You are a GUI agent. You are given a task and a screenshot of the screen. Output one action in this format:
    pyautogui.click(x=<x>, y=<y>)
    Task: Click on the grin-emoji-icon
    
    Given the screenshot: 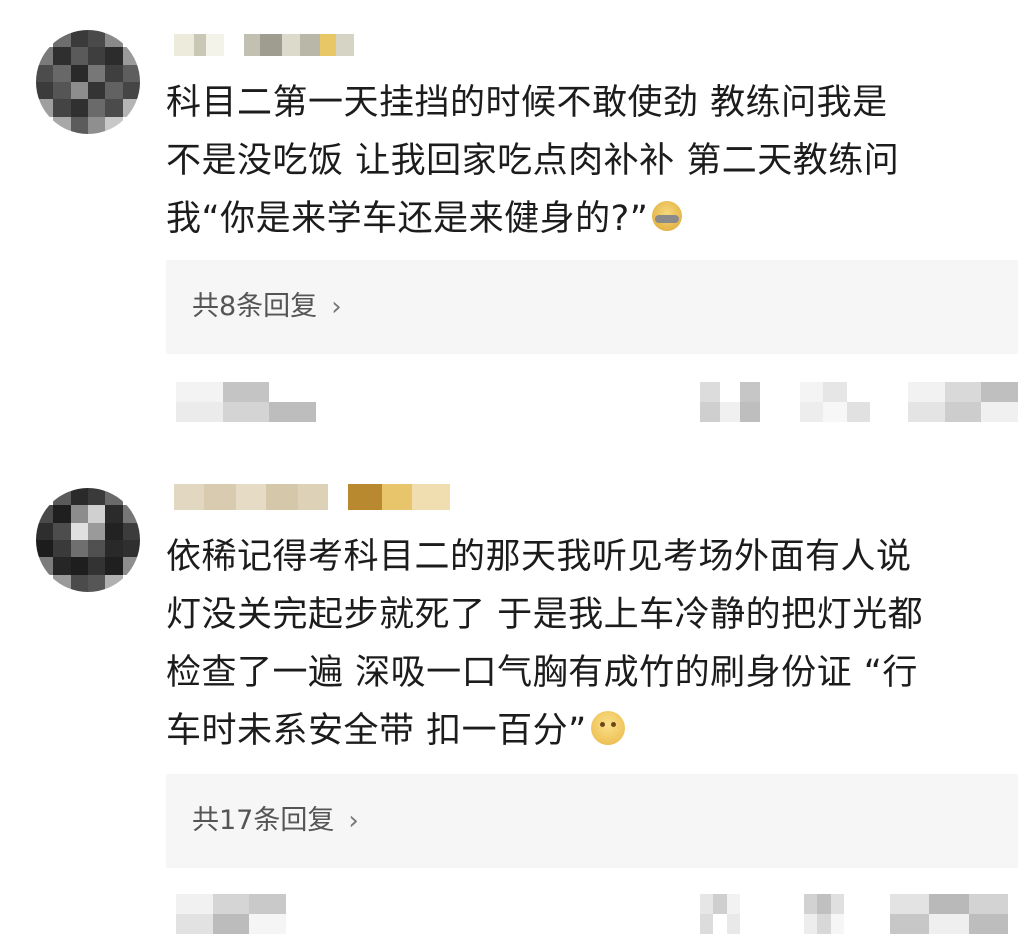 What is the action you would take?
    pyautogui.click(x=607, y=728)
    